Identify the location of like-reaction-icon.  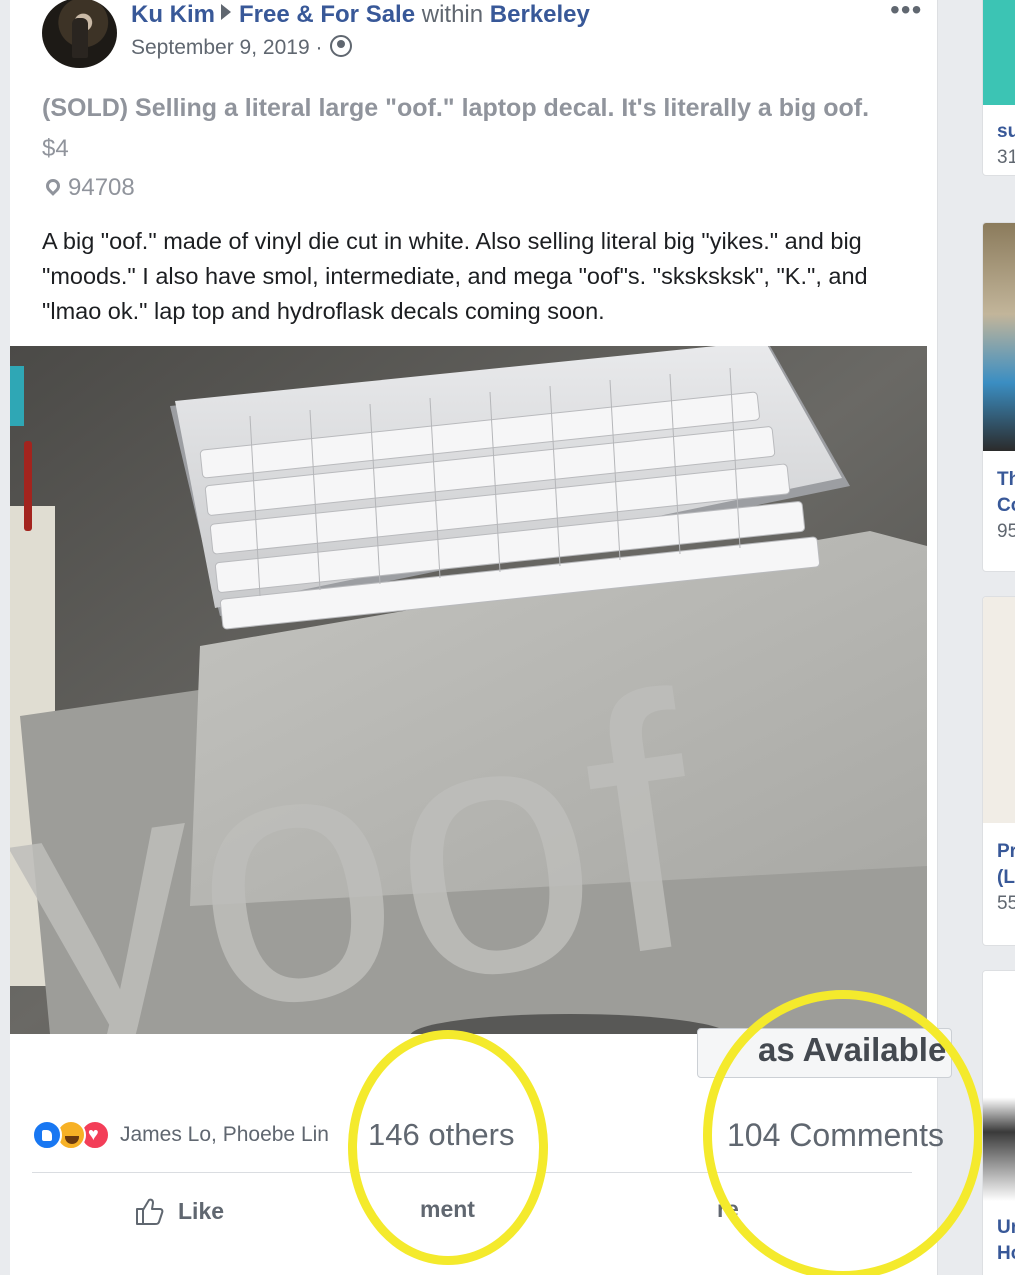
(47, 1135).